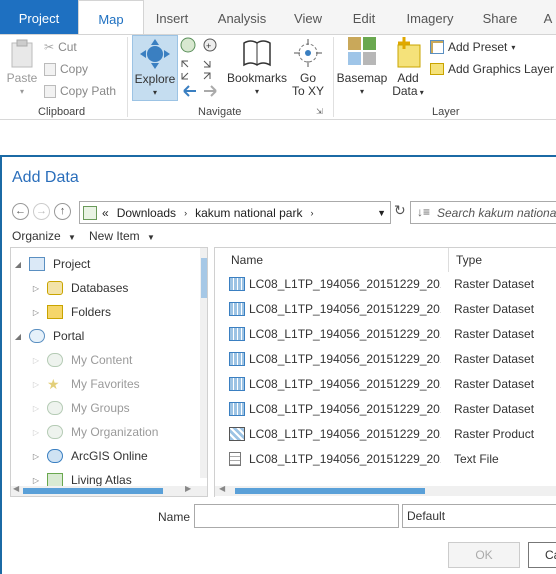 The width and height of the screenshot is (556, 574). What do you see at coordinates (479, 516) in the screenshot?
I see `file-type-filter-select: Default` at bounding box center [479, 516].